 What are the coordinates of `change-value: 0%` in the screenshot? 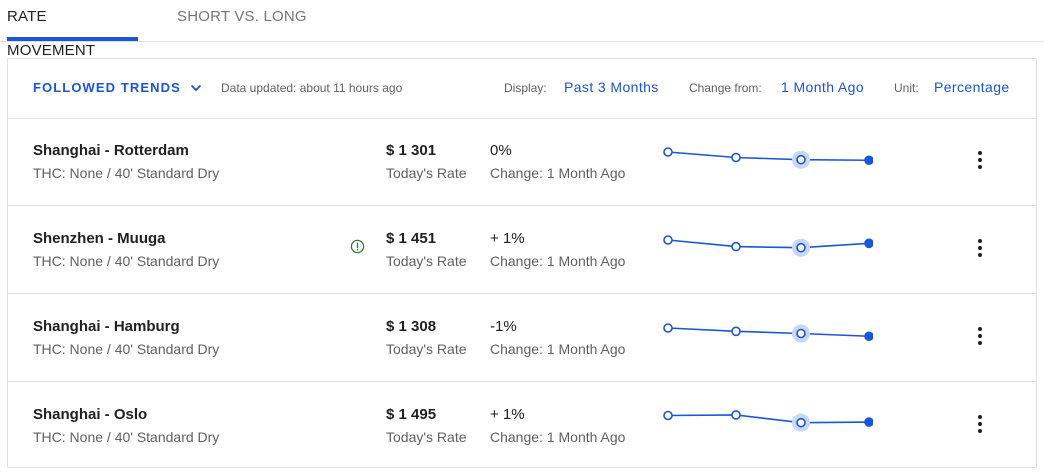 It's located at (501, 150).